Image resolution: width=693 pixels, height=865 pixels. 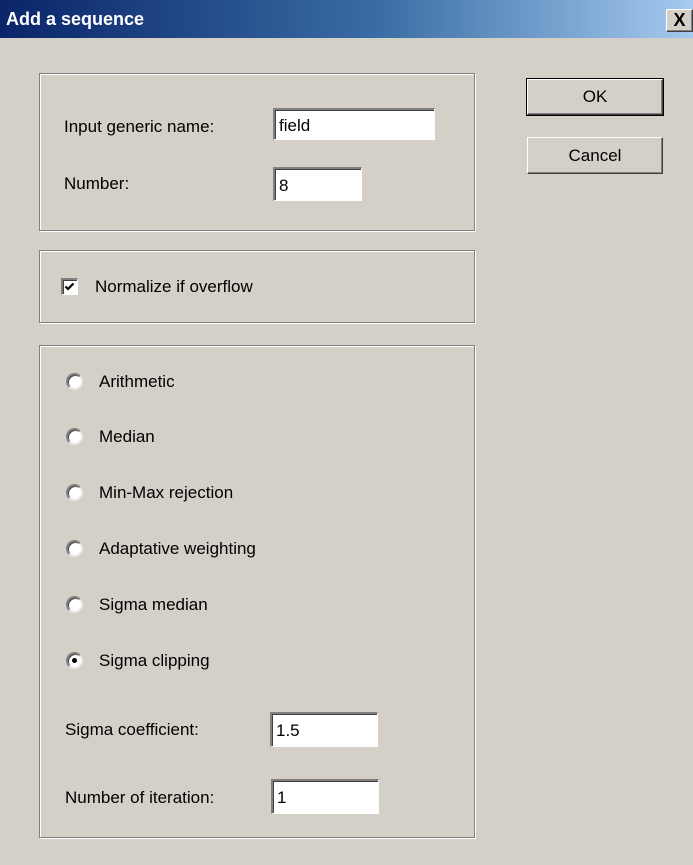 I want to click on radio-label-sigma-clipping: Sigma clipping, so click(x=154, y=660).